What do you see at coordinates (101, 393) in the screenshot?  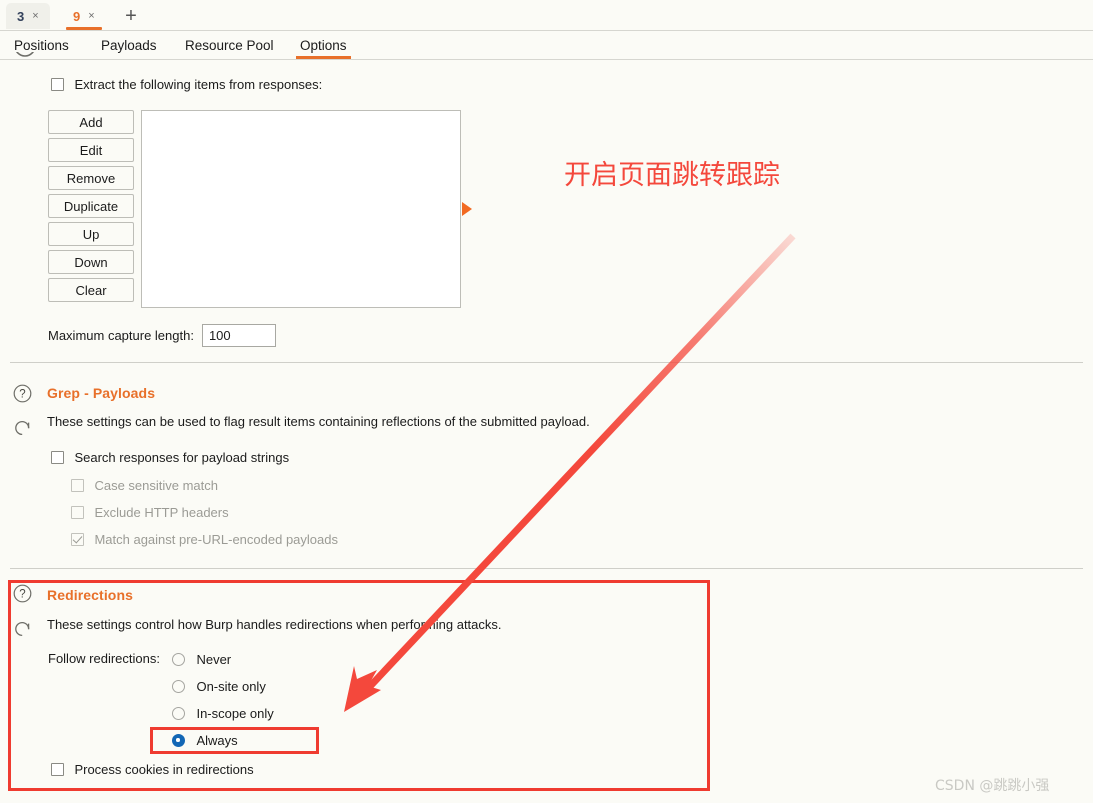 I see `grep-payloads-title: Grep - Payloads` at bounding box center [101, 393].